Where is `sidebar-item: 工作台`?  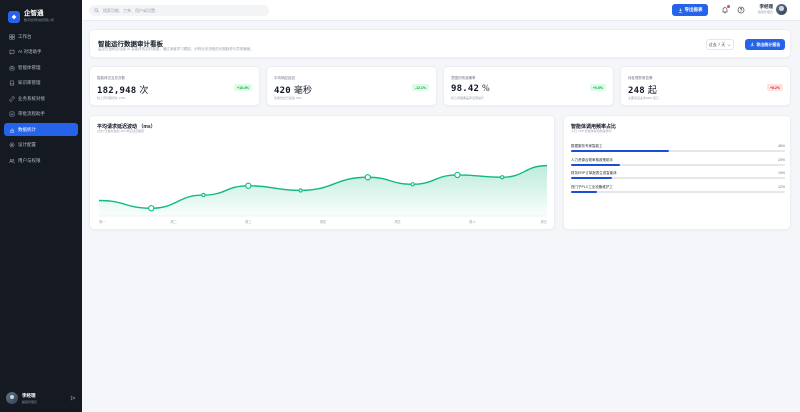
sidebar-item: 工作台 is located at coordinates (41, 36).